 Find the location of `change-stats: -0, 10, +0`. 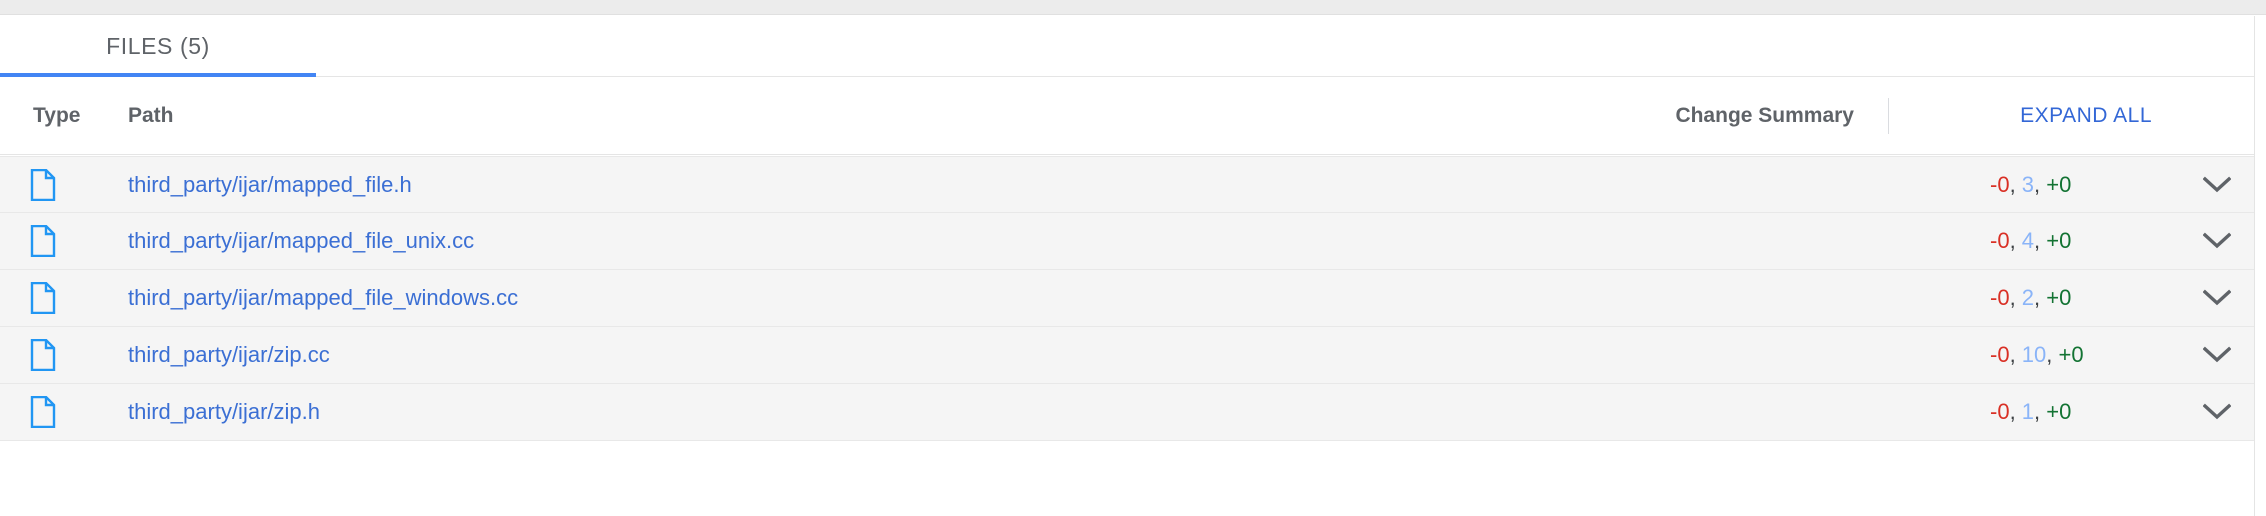

change-stats: -0, 10, +0 is located at coordinates (2037, 355).